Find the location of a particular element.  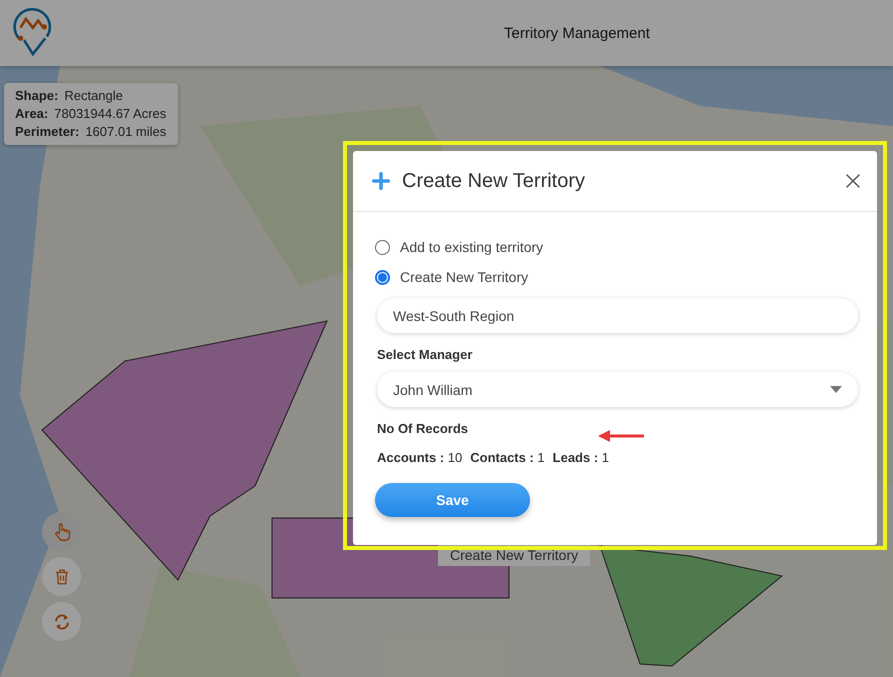

info-value: 1607.01 miles is located at coordinates (125, 132).